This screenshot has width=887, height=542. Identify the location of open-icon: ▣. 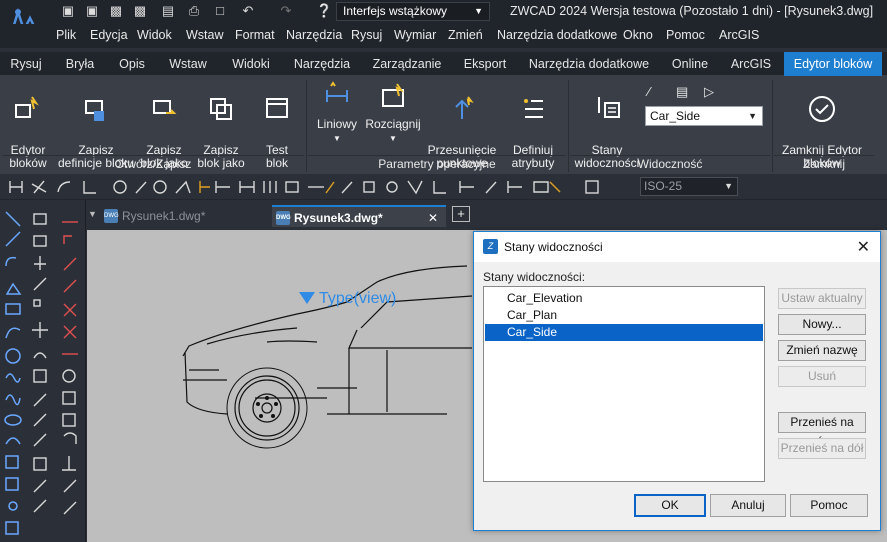
(92, 11).